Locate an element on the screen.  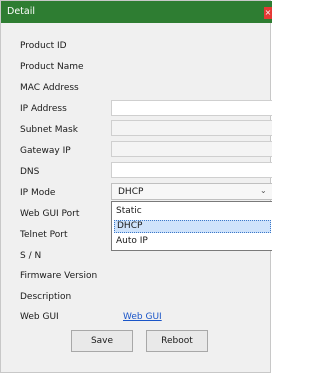
ip-mode-dropdown: Static DHCP Auto IP is located at coordinates (191, 226).